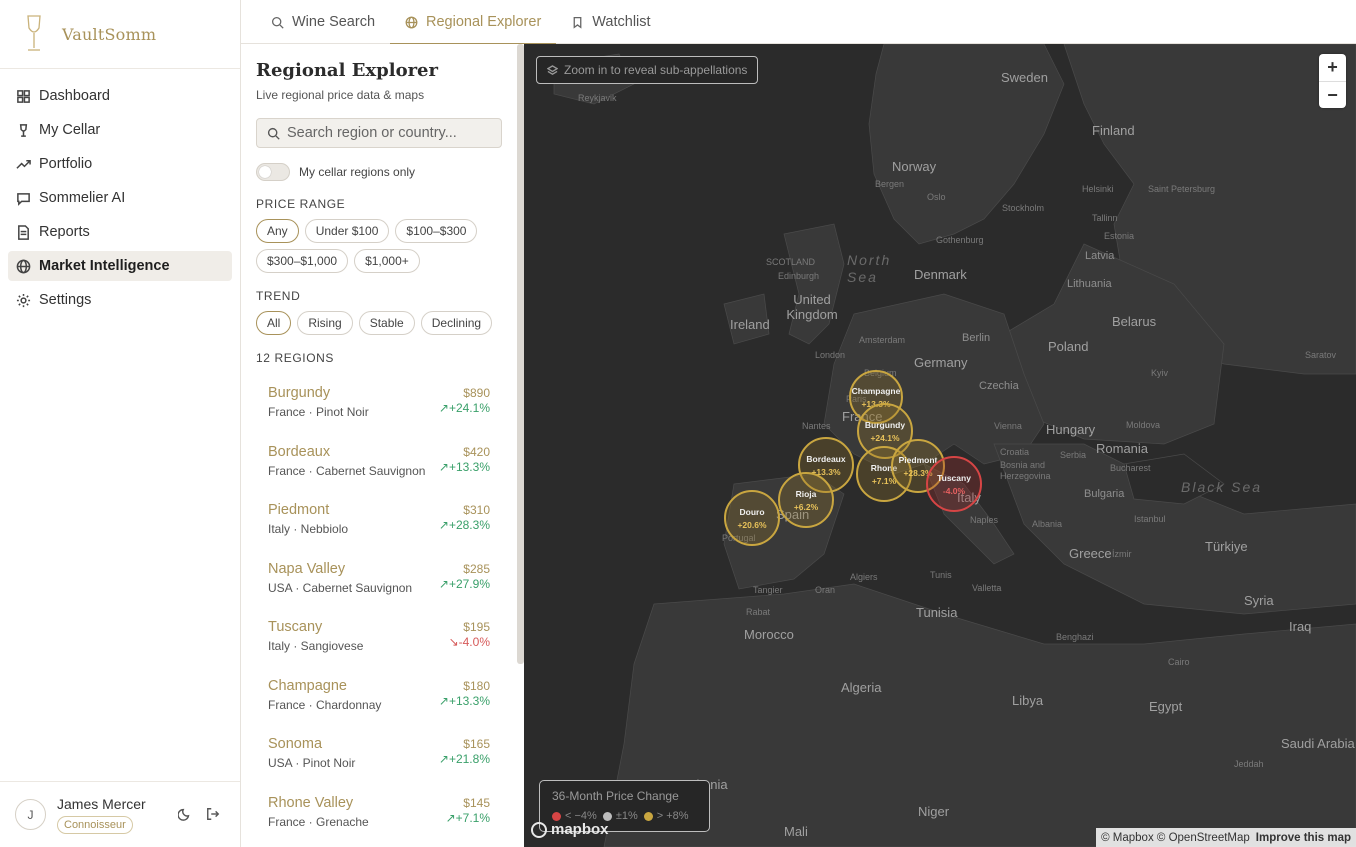  I want to click on map-label: Poland, so click(1068, 346).